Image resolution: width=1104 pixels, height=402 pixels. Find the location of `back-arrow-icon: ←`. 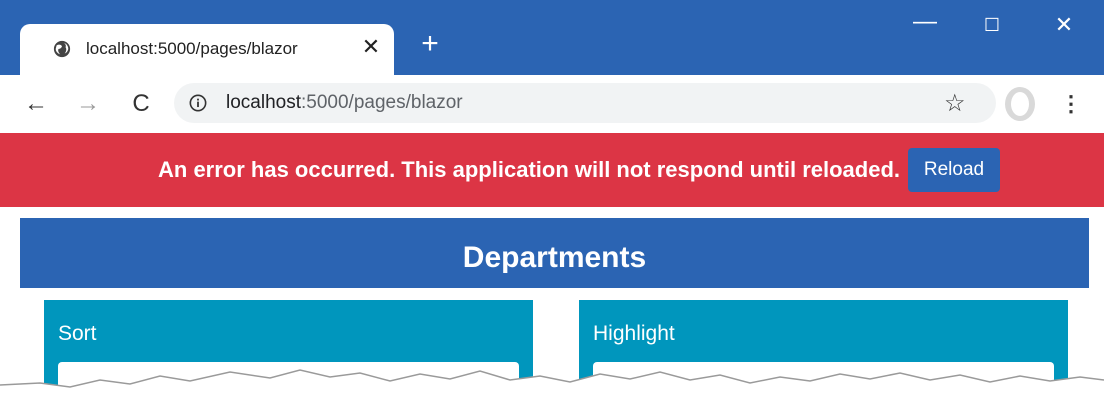

back-arrow-icon: ← is located at coordinates (36, 104).